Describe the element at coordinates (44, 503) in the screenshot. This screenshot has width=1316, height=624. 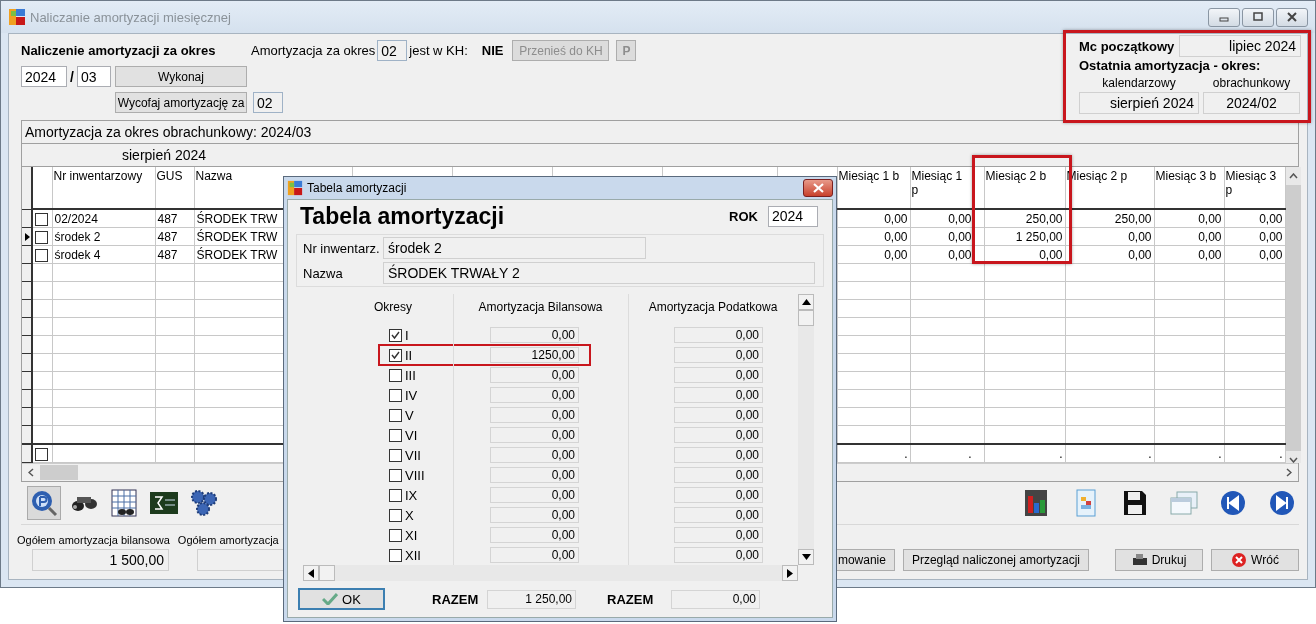
I see `preview-button` at that location.